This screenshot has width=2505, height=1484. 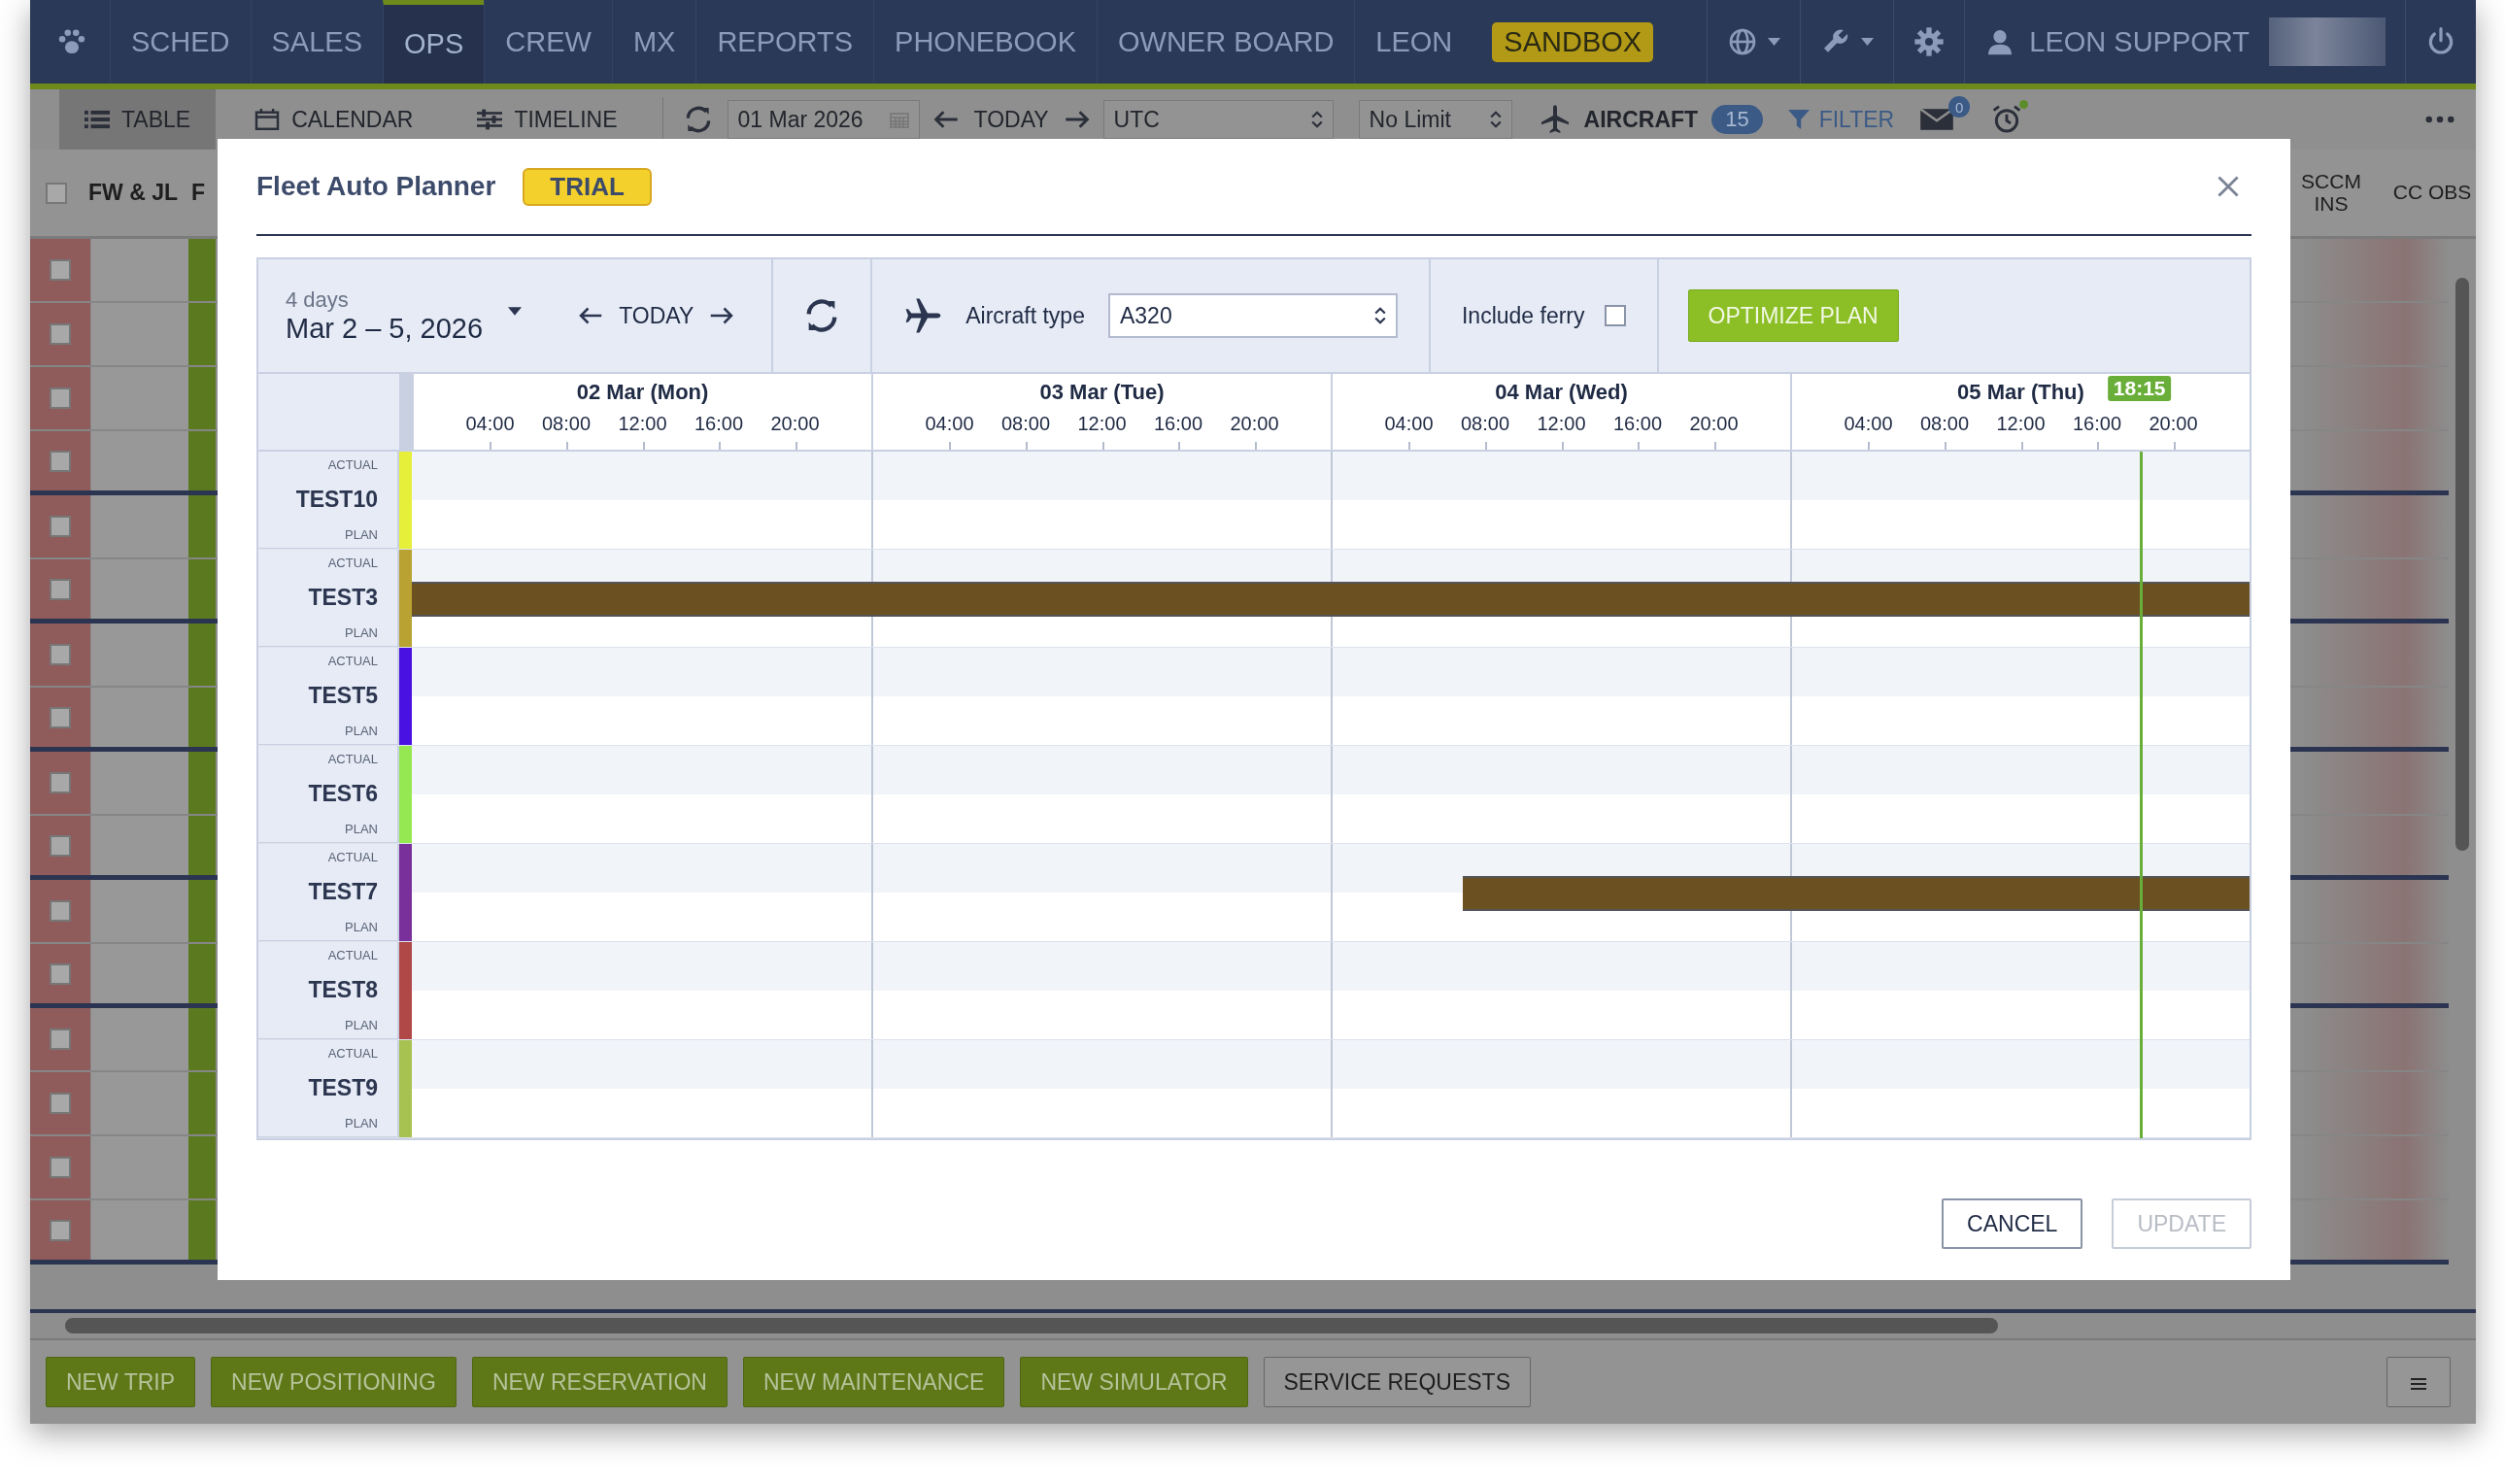 I want to click on checkbox-label: Include ferry, so click(x=1523, y=315).